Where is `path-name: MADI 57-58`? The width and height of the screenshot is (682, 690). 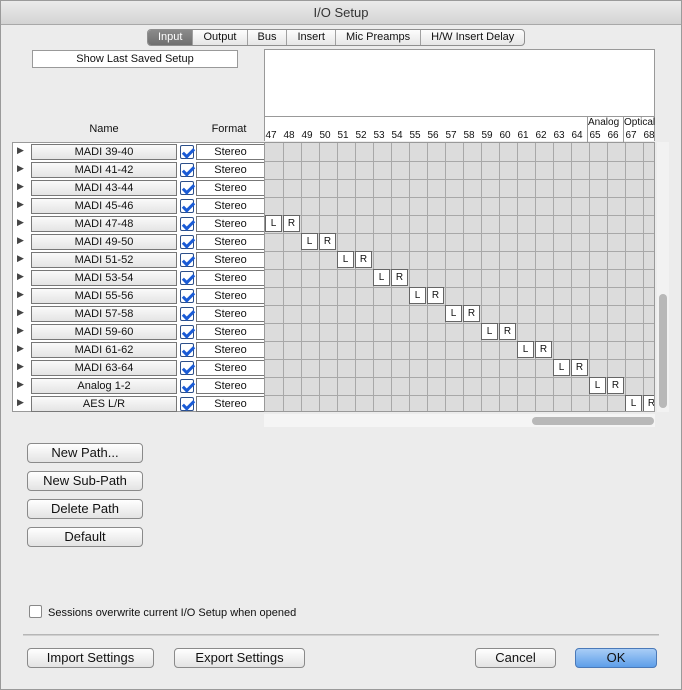 path-name: MADI 57-58 is located at coordinates (104, 314).